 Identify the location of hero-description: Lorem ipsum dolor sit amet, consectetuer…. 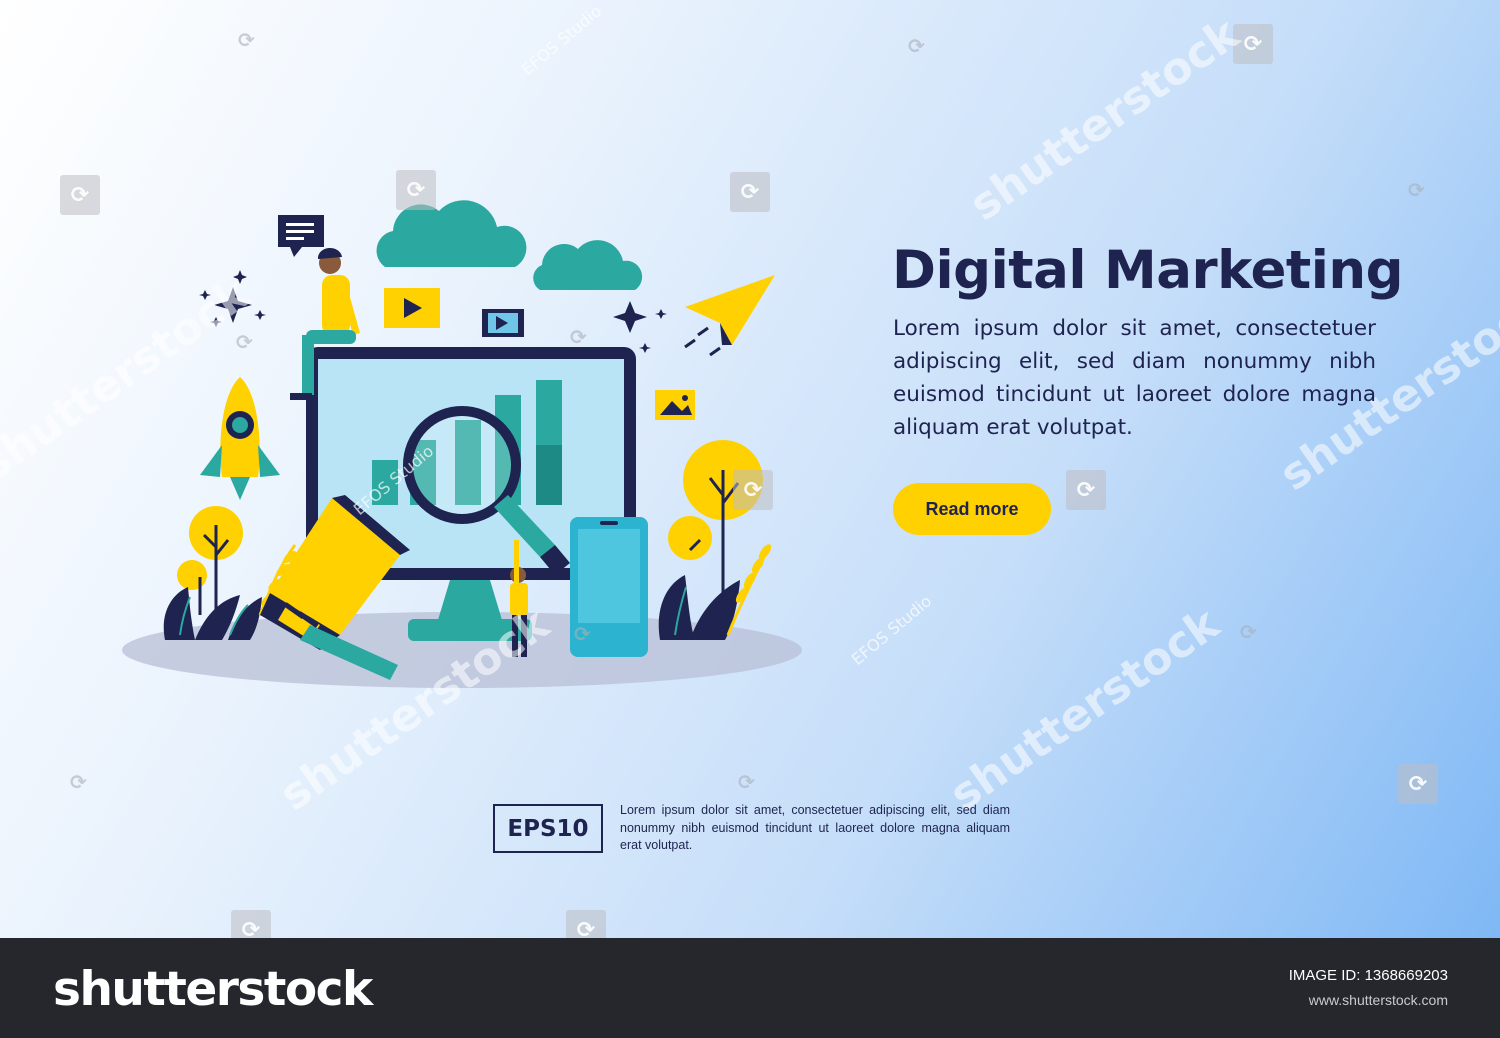
(1134, 378).